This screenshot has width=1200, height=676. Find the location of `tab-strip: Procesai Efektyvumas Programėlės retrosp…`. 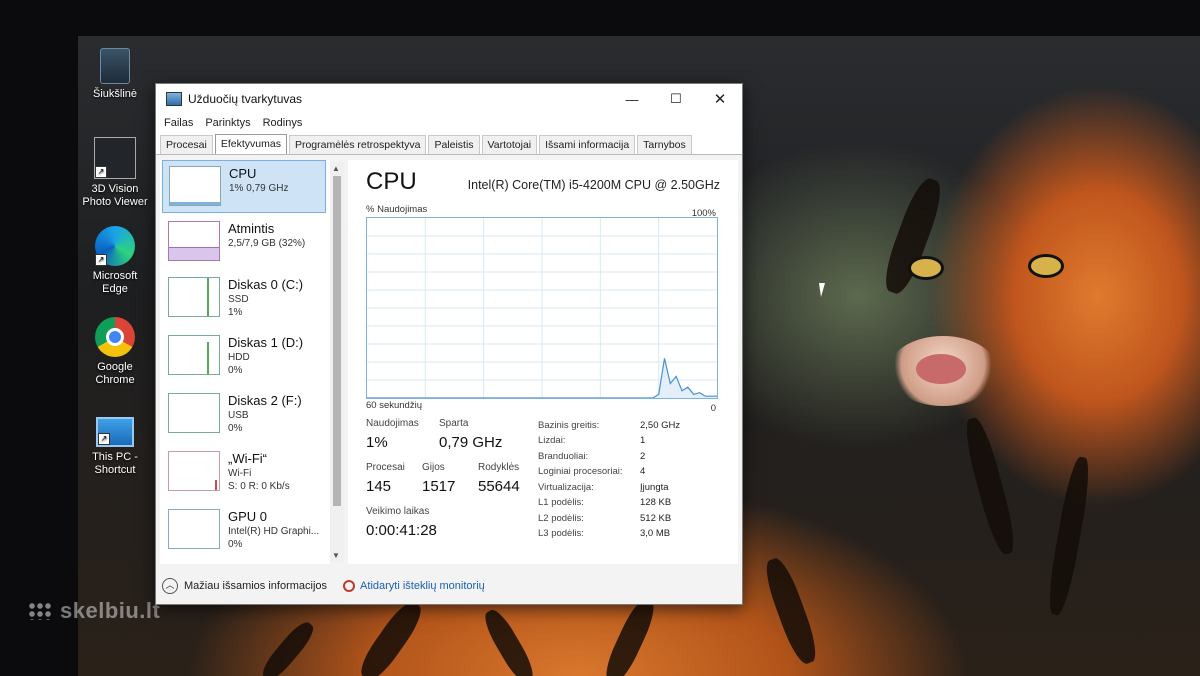

tab-strip: Procesai Efektyvumas Programėlės retrosp… is located at coordinates (449, 143).